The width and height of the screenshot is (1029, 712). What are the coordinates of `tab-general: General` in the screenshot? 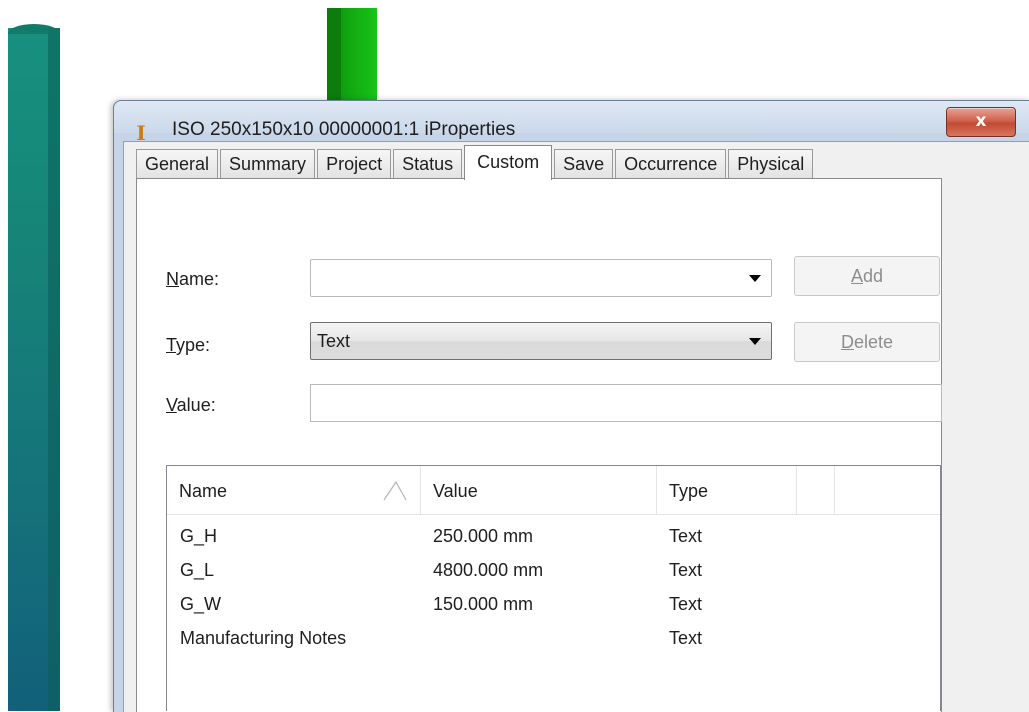 It's located at (177, 163).